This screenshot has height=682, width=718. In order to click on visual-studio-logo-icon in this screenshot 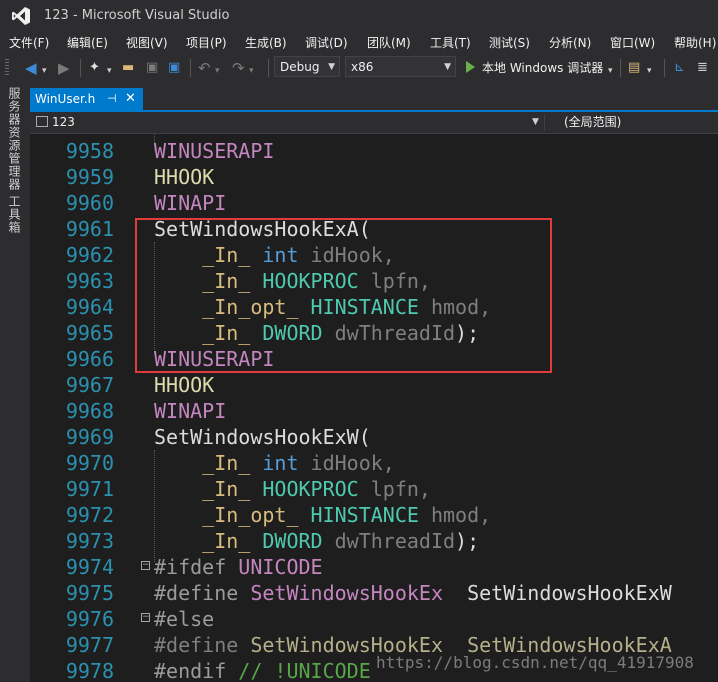, I will do `click(21, 16)`.